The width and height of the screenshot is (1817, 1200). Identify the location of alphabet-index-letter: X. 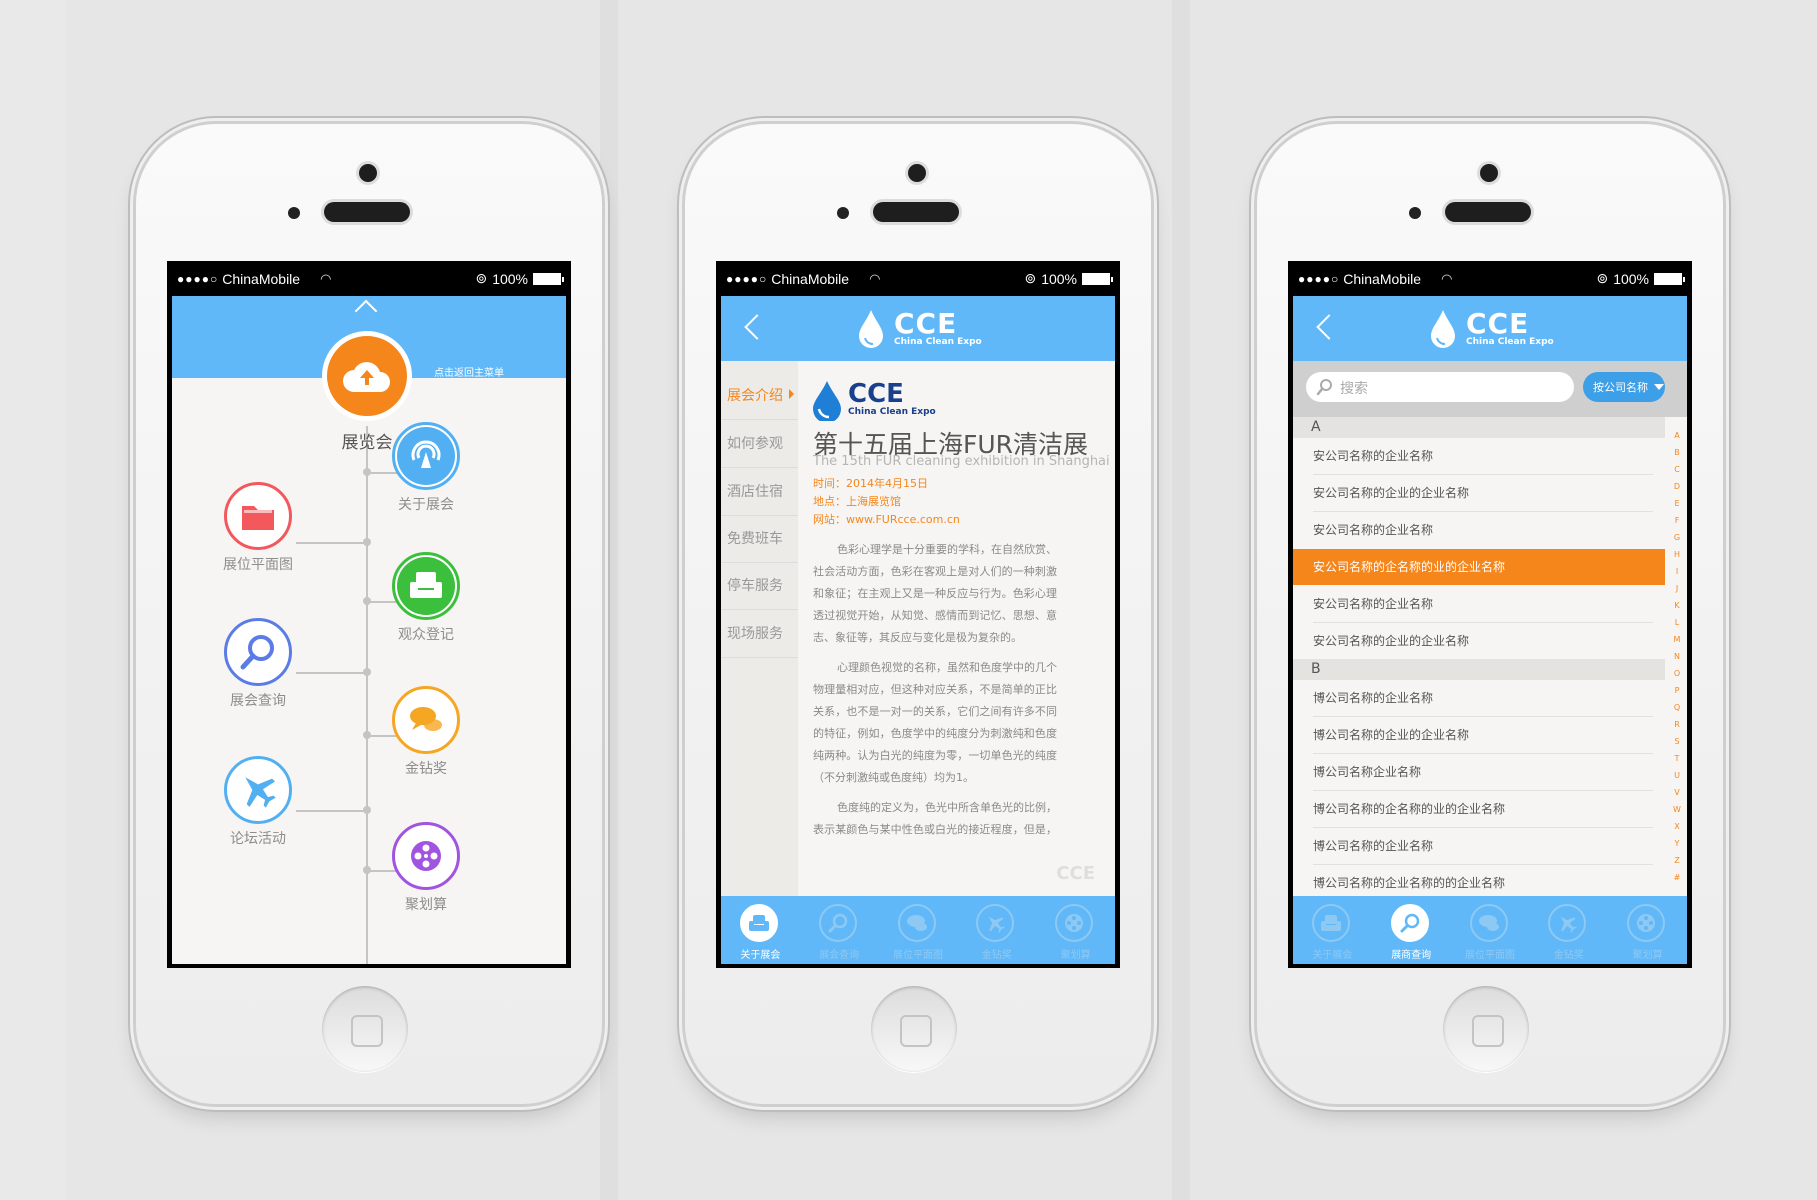
(1677, 826).